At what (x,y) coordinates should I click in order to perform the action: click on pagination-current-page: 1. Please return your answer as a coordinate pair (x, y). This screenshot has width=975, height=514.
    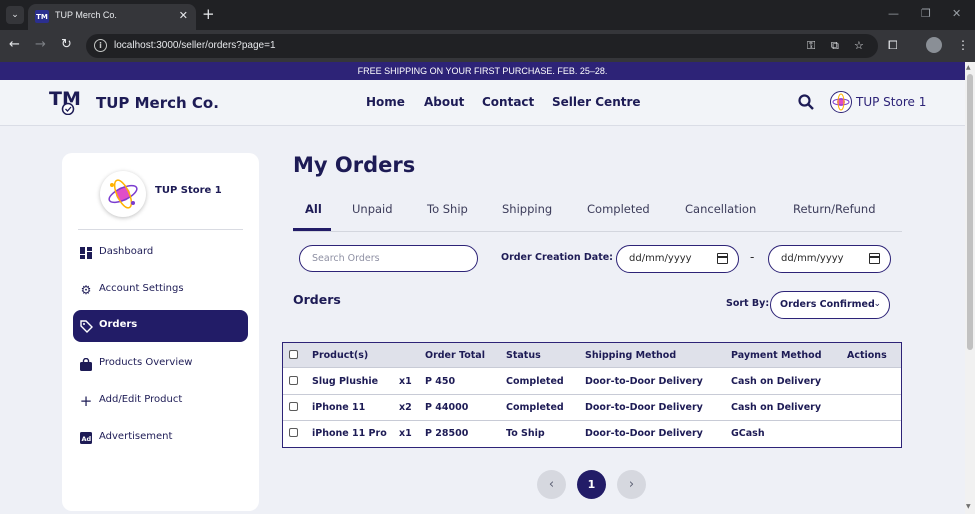
    Looking at the image, I should click on (591, 484).